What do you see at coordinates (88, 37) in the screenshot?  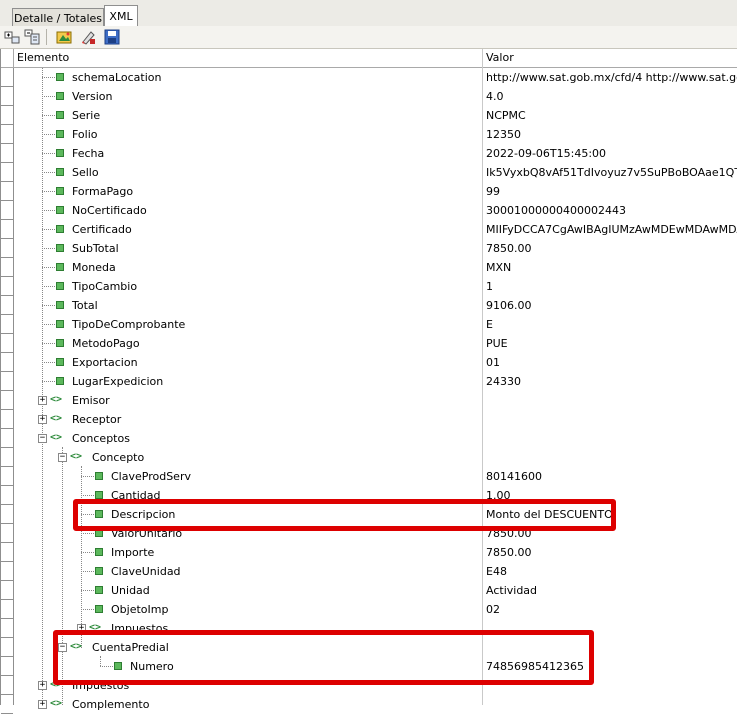 I see `edit-icon` at bounding box center [88, 37].